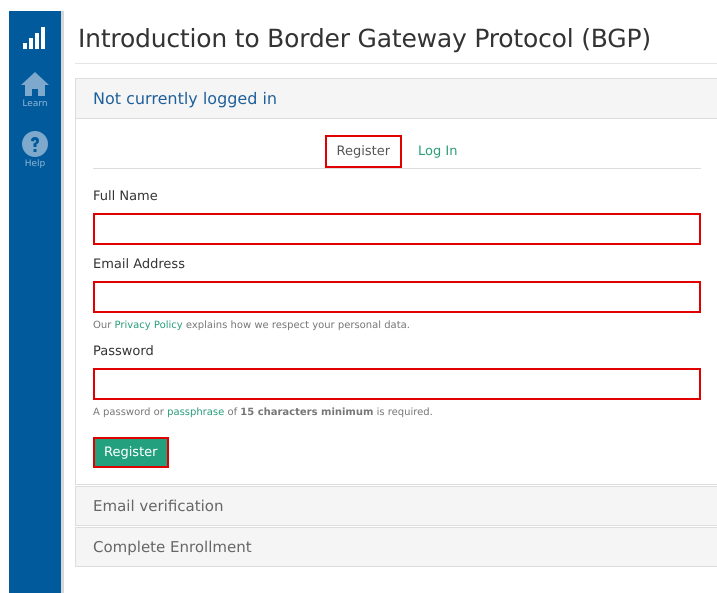 This screenshot has width=717, height=593. Describe the element at coordinates (438, 151) in the screenshot. I see `tab: Log In` at that location.